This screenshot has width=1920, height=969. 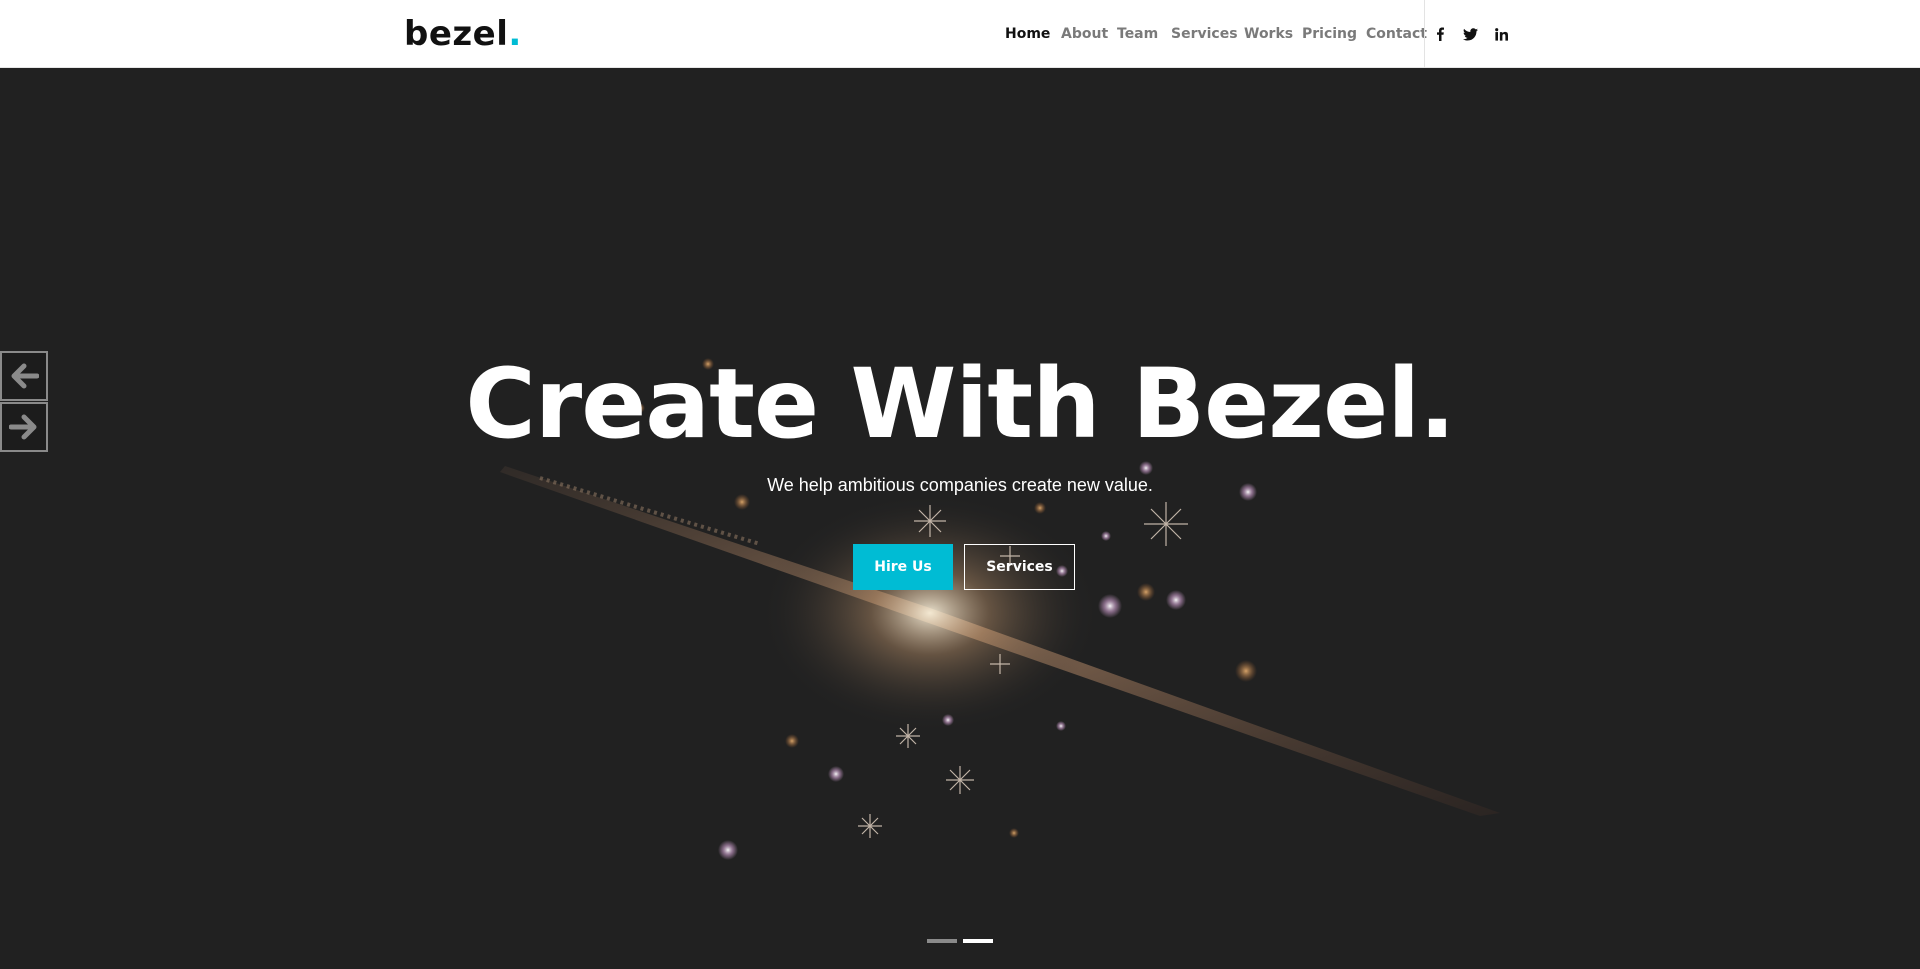 What do you see at coordinates (1084, 34) in the screenshot?
I see `nav-item-about: About` at bounding box center [1084, 34].